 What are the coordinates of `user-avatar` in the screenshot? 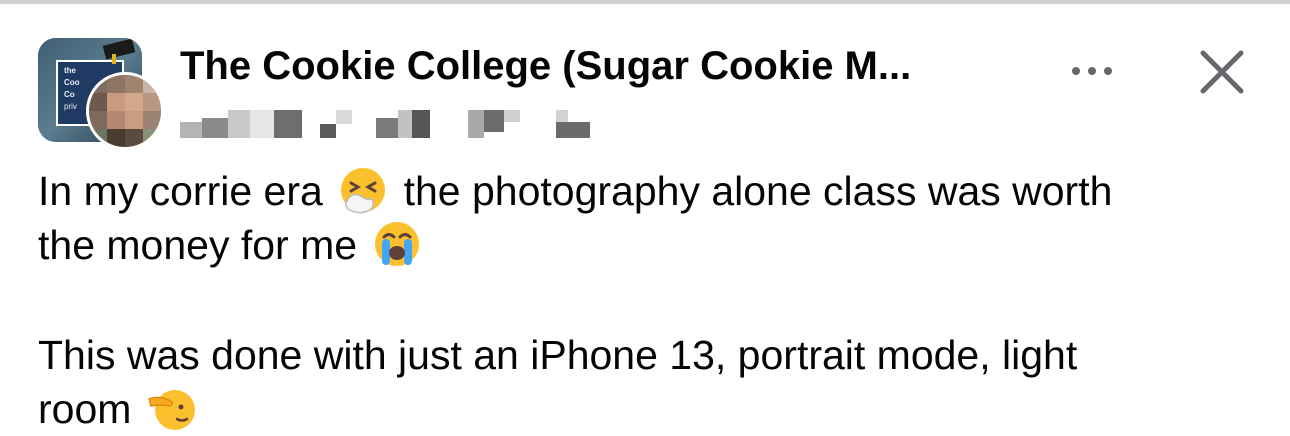 It's located at (125, 111).